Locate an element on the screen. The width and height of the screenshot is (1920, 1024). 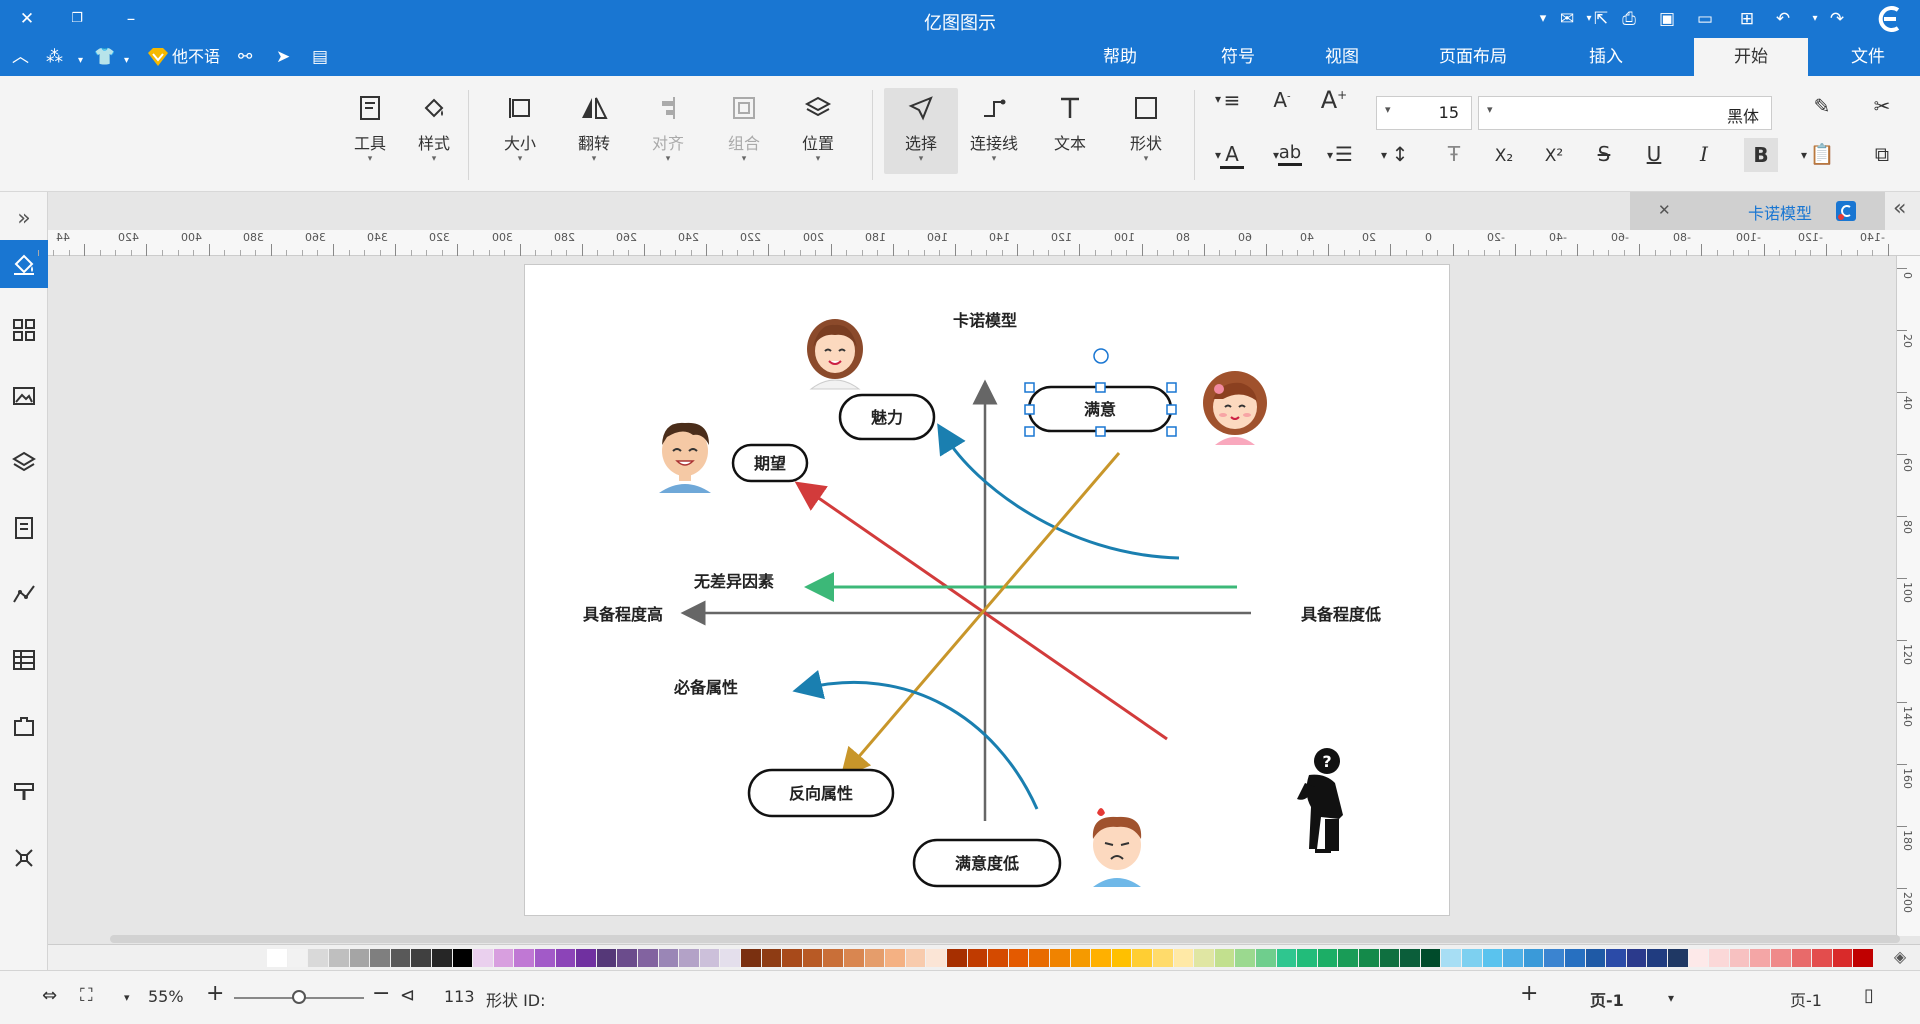
diagram-title: 卡诺模型 is located at coordinates (985, 320).